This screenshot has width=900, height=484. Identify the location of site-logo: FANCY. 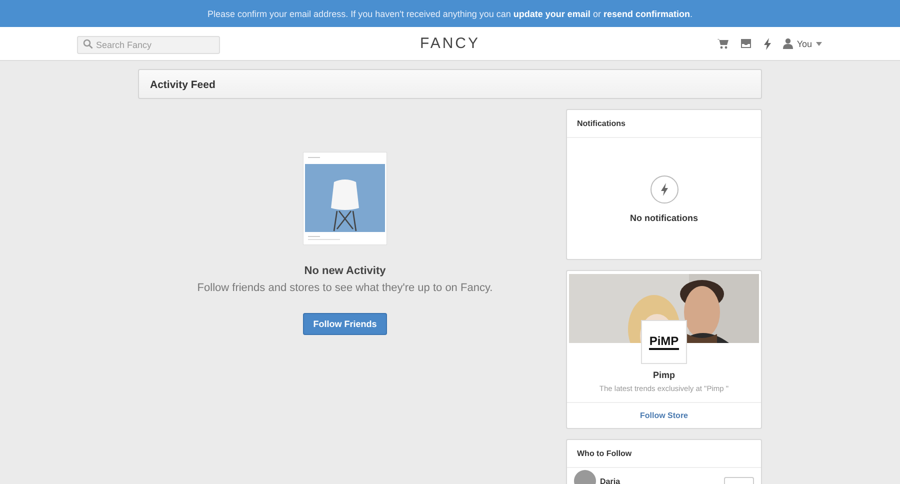
(450, 43).